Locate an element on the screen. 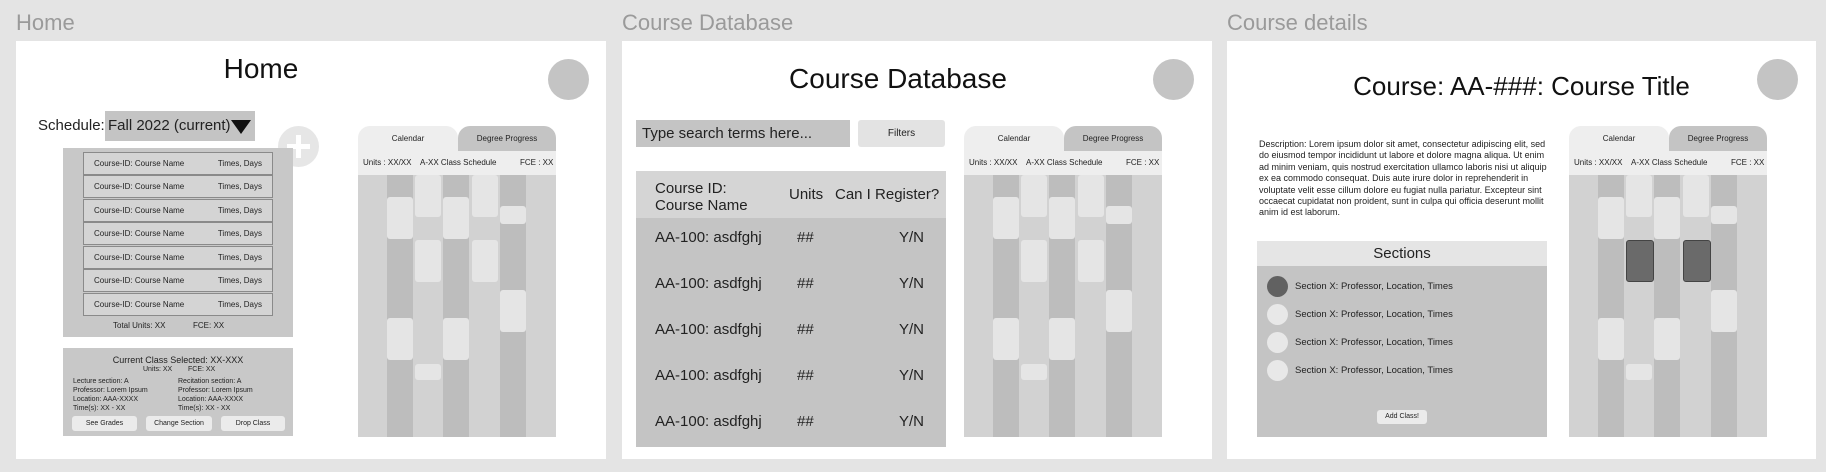 The image size is (1826, 472). calendar-units: Units : XX/XX is located at coordinates (387, 162).